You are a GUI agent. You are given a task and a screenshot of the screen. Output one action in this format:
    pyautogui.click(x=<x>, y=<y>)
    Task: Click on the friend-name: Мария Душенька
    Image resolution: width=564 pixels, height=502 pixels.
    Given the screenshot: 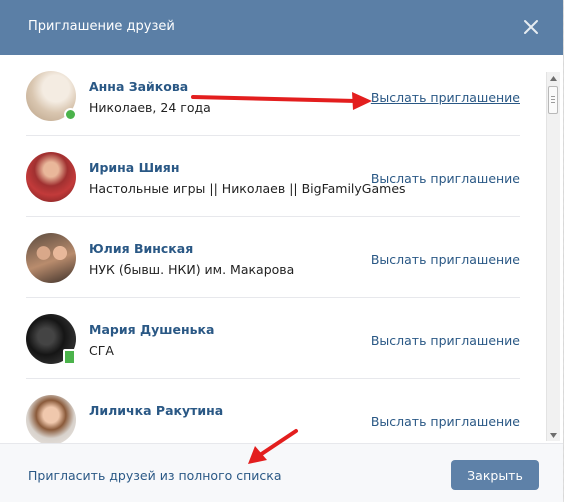 What is the action you would take?
    pyautogui.click(x=151, y=330)
    